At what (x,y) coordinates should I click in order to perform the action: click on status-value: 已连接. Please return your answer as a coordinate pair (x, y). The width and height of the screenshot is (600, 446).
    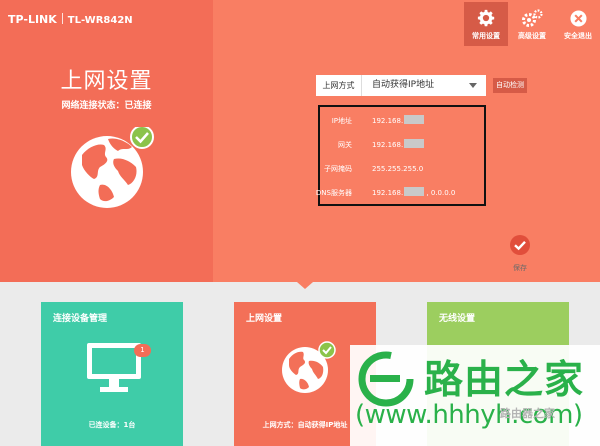
    Looking at the image, I should click on (138, 106).